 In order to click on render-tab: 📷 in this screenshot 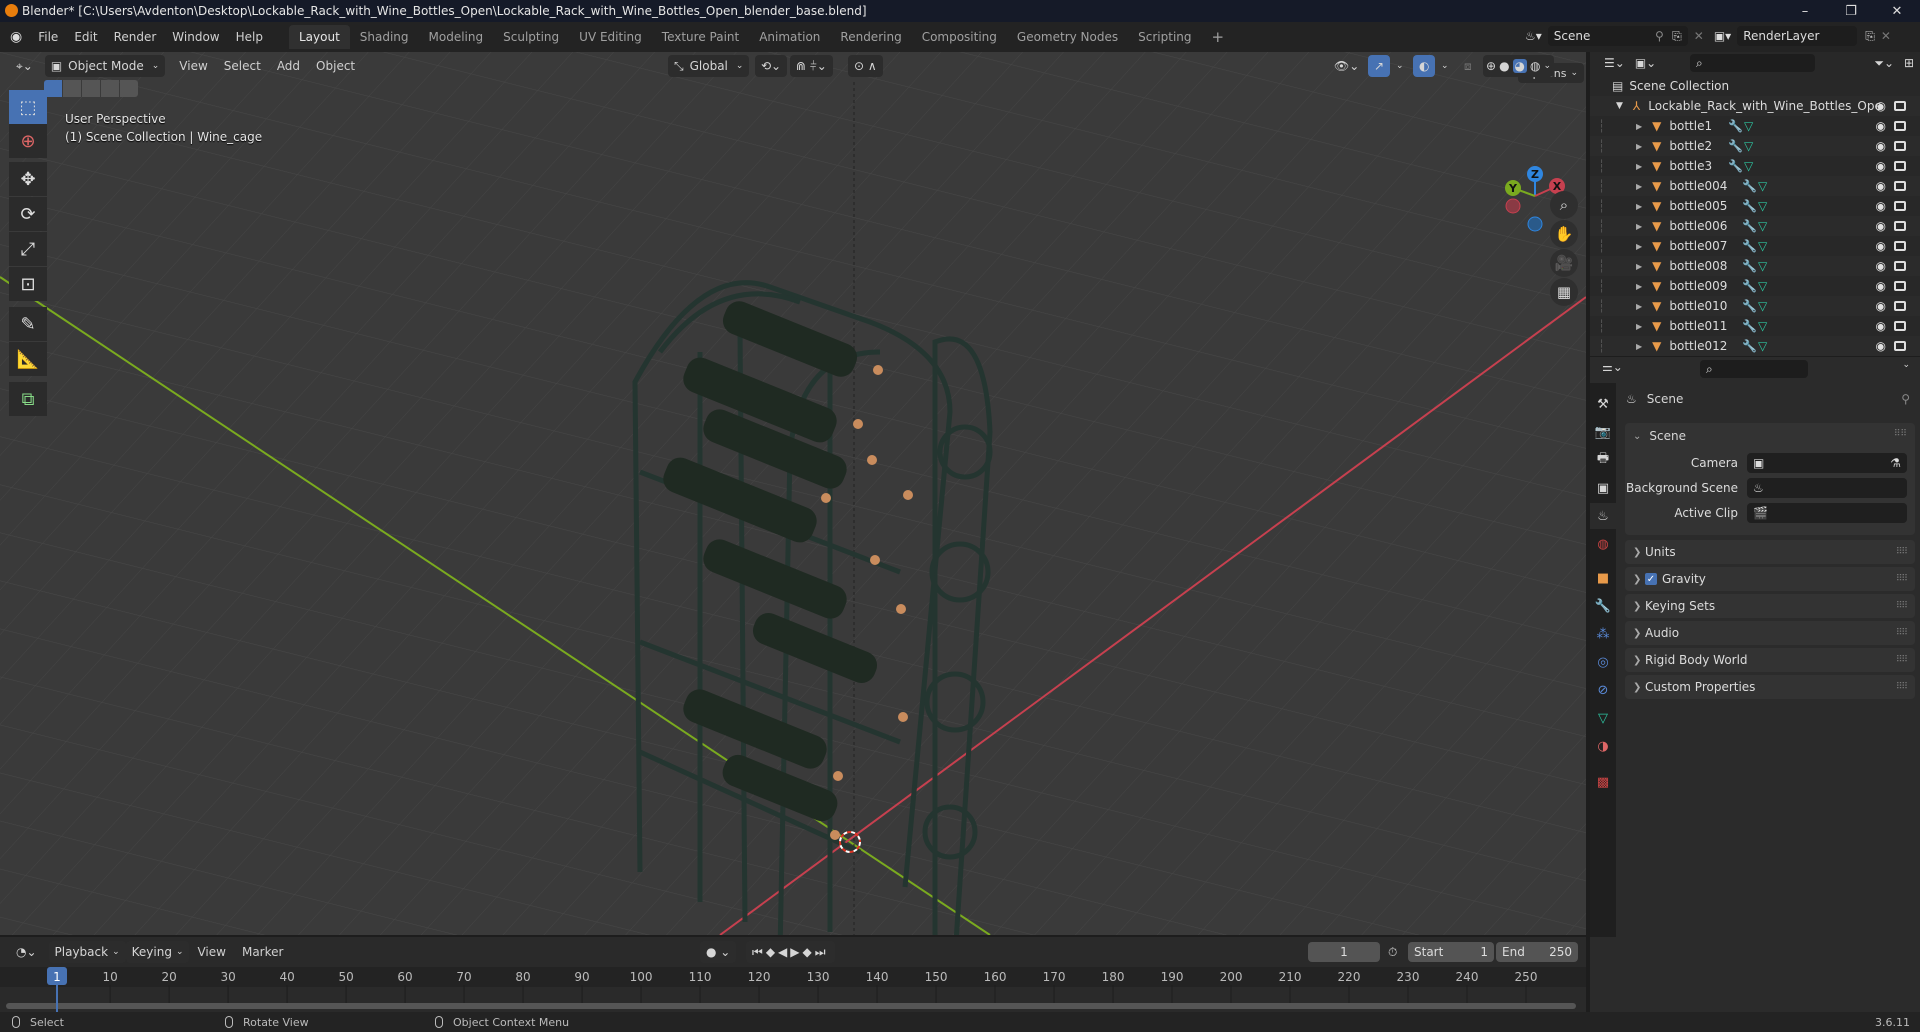, I will do `click(1603, 432)`.